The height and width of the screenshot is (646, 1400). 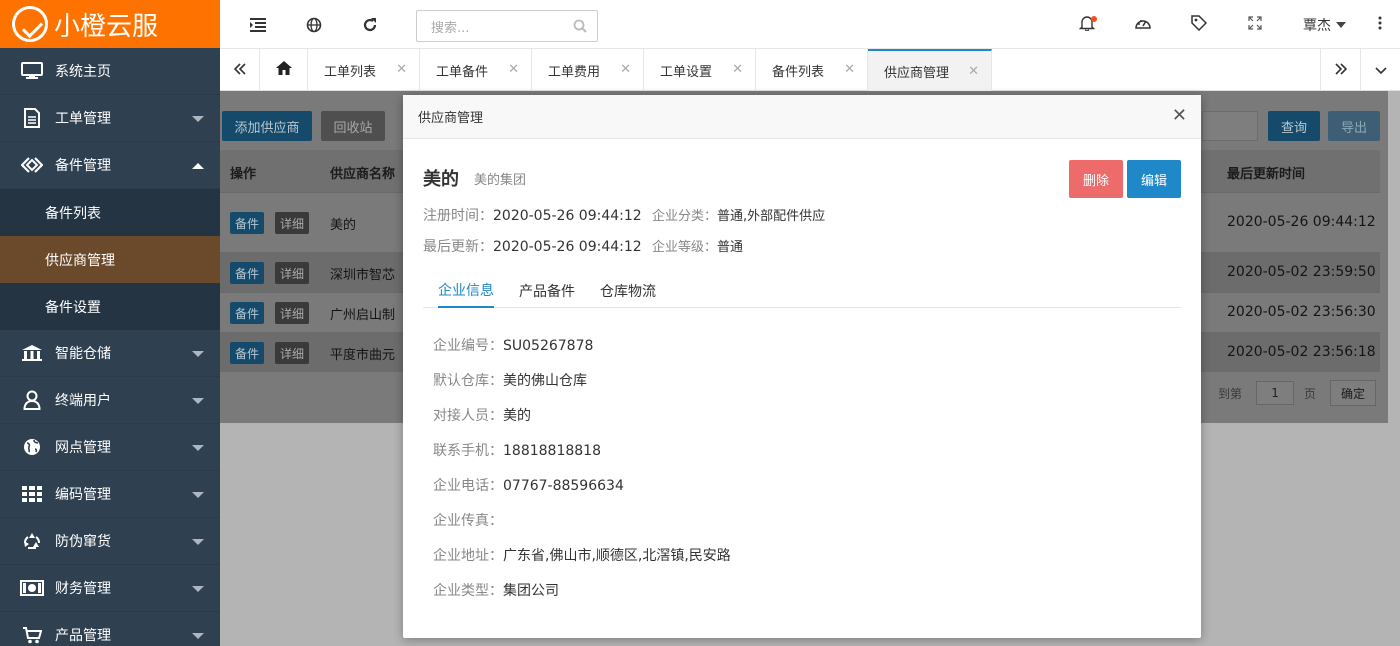 What do you see at coordinates (1340, 70) in the screenshot?
I see `tabs-scroll-right-button` at bounding box center [1340, 70].